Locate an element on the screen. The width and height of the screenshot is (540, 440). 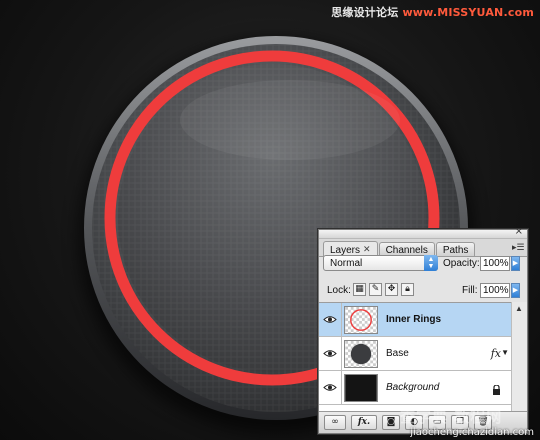
lock-all-icon: 🔒︎ is located at coordinates (407, 289).